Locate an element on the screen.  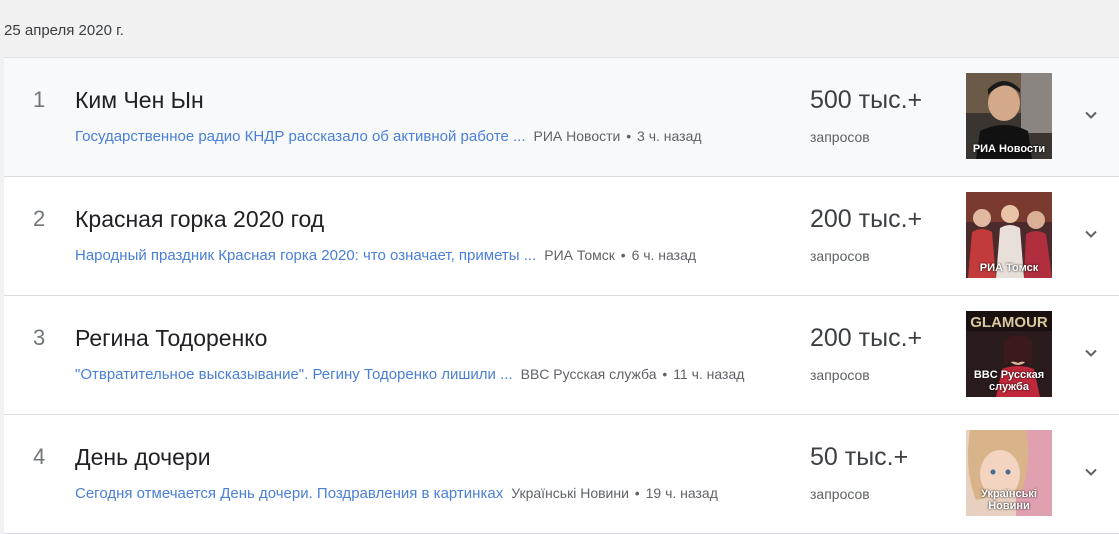
search-count: 50 тыс.+ is located at coordinates (859, 457).